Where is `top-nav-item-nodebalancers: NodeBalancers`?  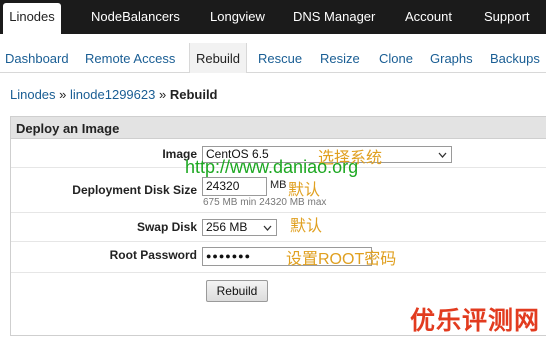
top-nav-item-nodebalancers: NodeBalancers is located at coordinates (135, 17).